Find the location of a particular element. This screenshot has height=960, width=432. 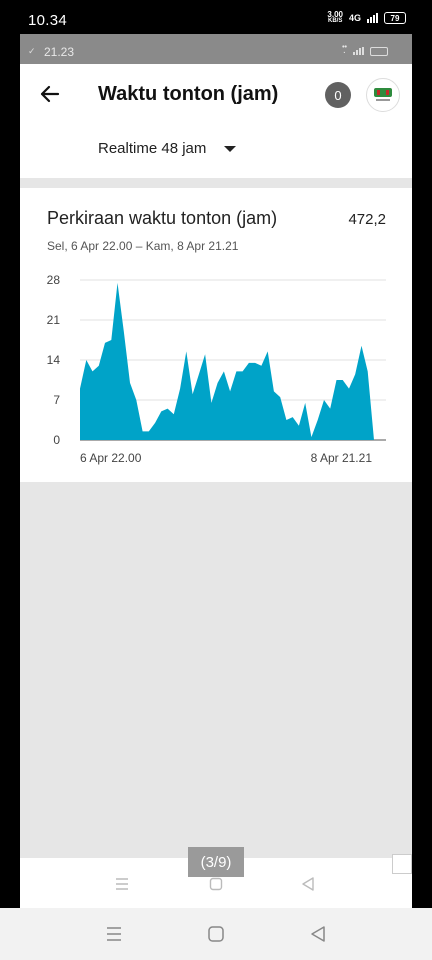

network-speed: 3.00 KB/S is located at coordinates (335, 17).